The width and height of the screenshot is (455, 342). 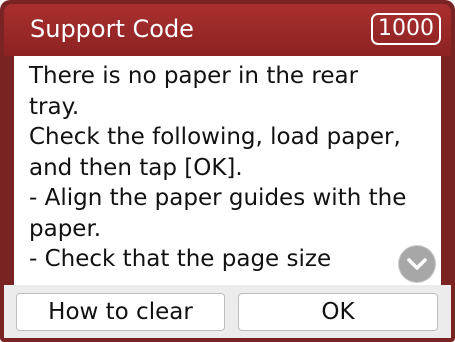 What do you see at coordinates (227, 30) in the screenshot?
I see `dialog-header: Support Code 1000` at bounding box center [227, 30].